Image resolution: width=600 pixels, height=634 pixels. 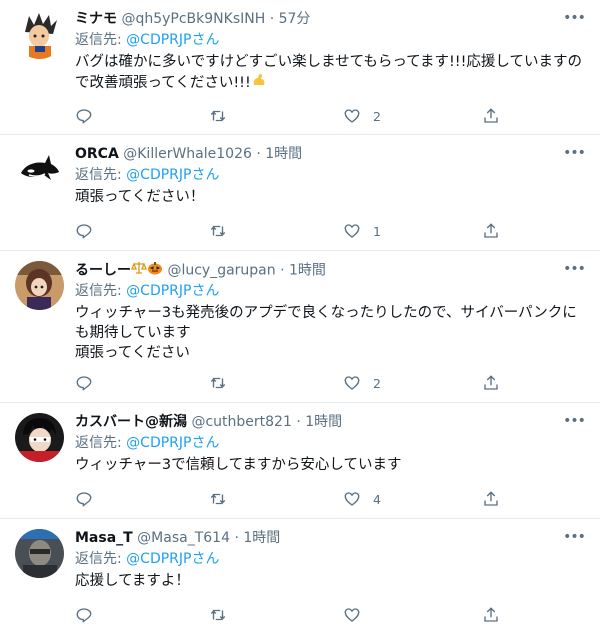 What do you see at coordinates (241, 422) in the screenshot?
I see `user-handle: @cuthbert821` at bounding box center [241, 422].